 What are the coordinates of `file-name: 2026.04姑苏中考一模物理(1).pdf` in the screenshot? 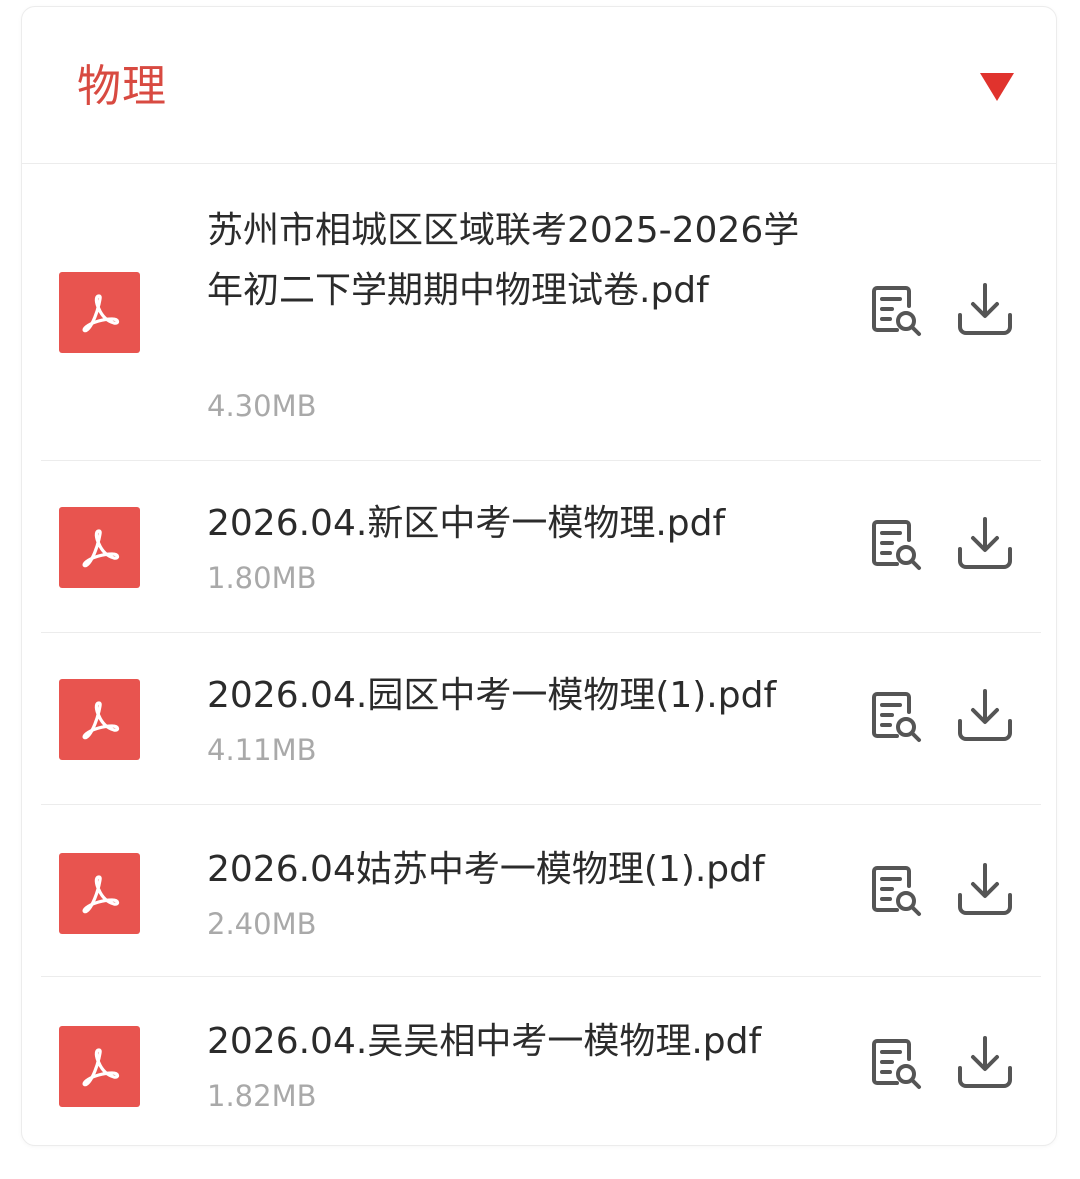 It's located at (517, 870).